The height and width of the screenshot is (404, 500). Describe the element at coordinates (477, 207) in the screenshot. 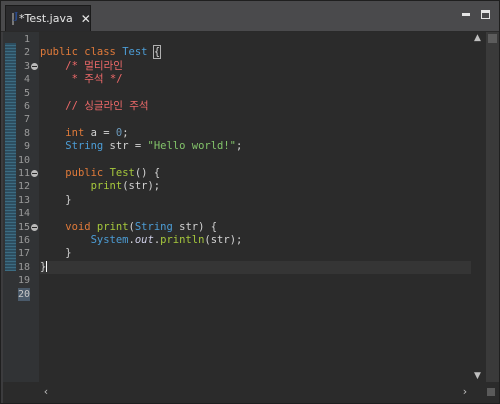

I see `vertical-scrollbar: ▲ ▼` at that location.